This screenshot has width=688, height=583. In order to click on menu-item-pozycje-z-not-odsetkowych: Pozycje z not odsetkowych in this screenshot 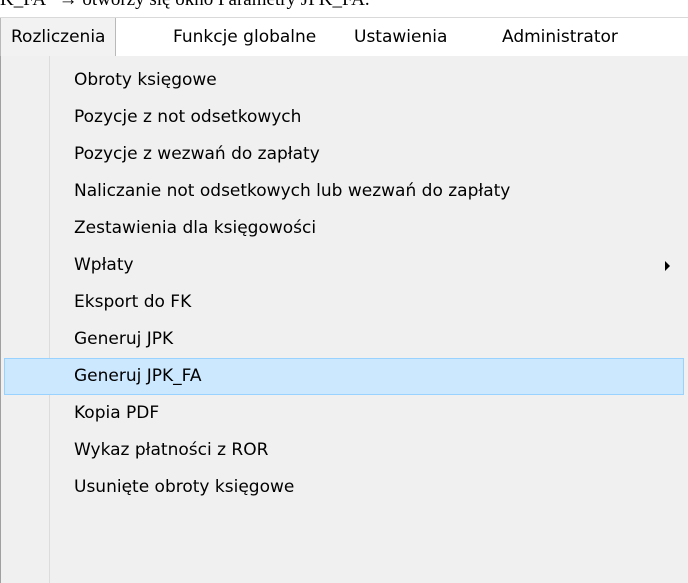, I will do `click(344, 117)`.